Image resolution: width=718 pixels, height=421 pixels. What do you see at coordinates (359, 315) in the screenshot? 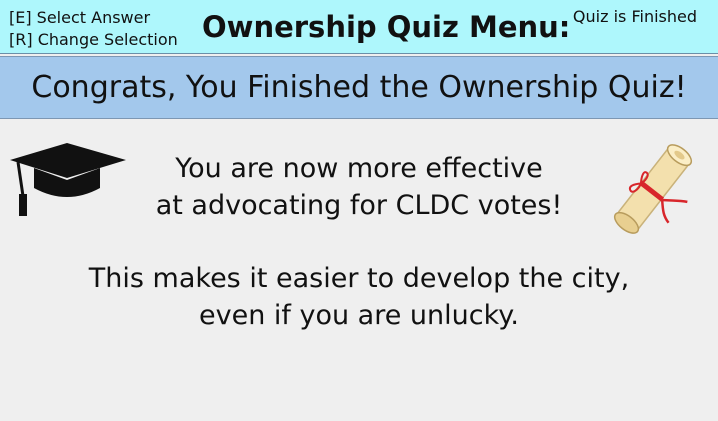
I see `development-line-2: even if you are unlucky.` at bounding box center [359, 315].